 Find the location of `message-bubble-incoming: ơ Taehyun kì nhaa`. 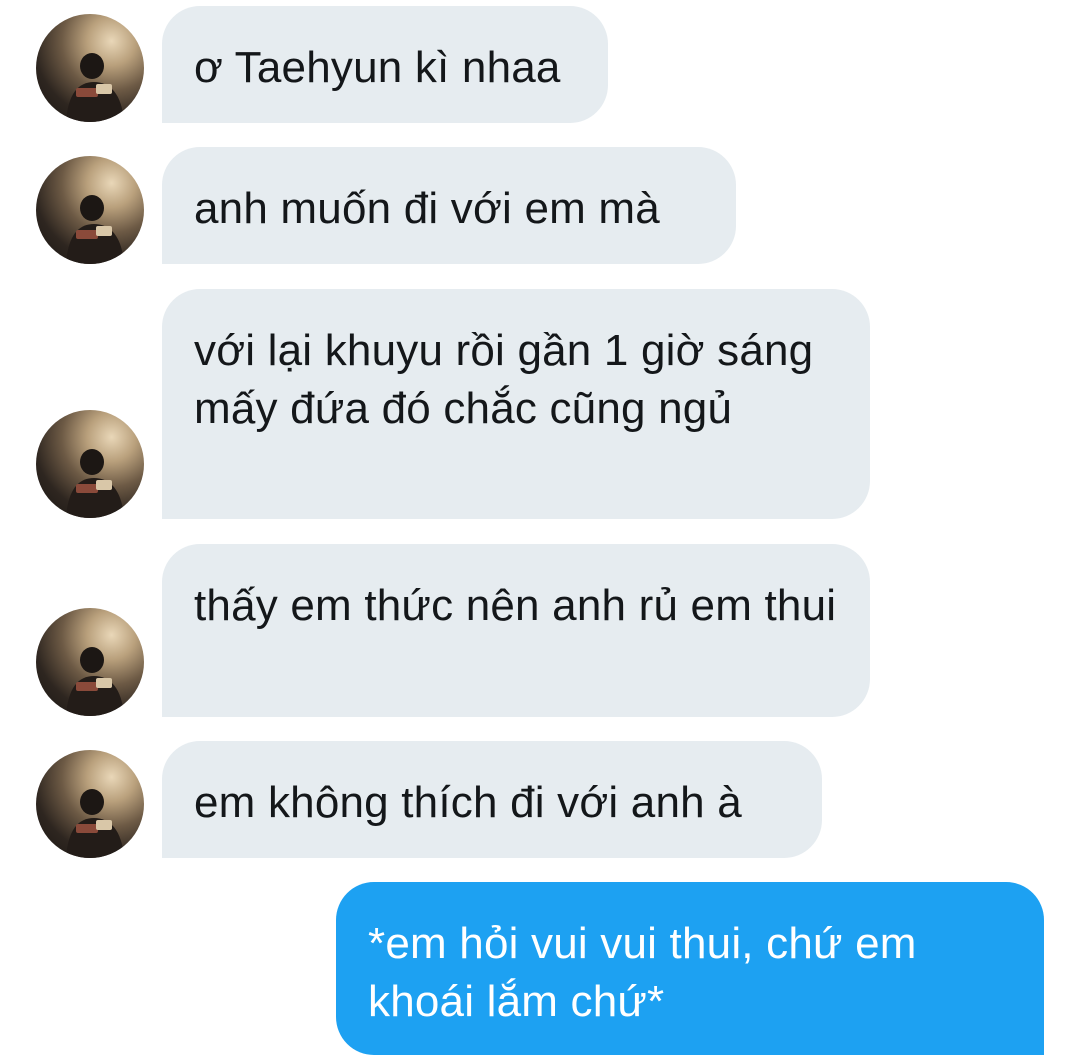

message-bubble-incoming: ơ Taehyun kì nhaa is located at coordinates (385, 64).